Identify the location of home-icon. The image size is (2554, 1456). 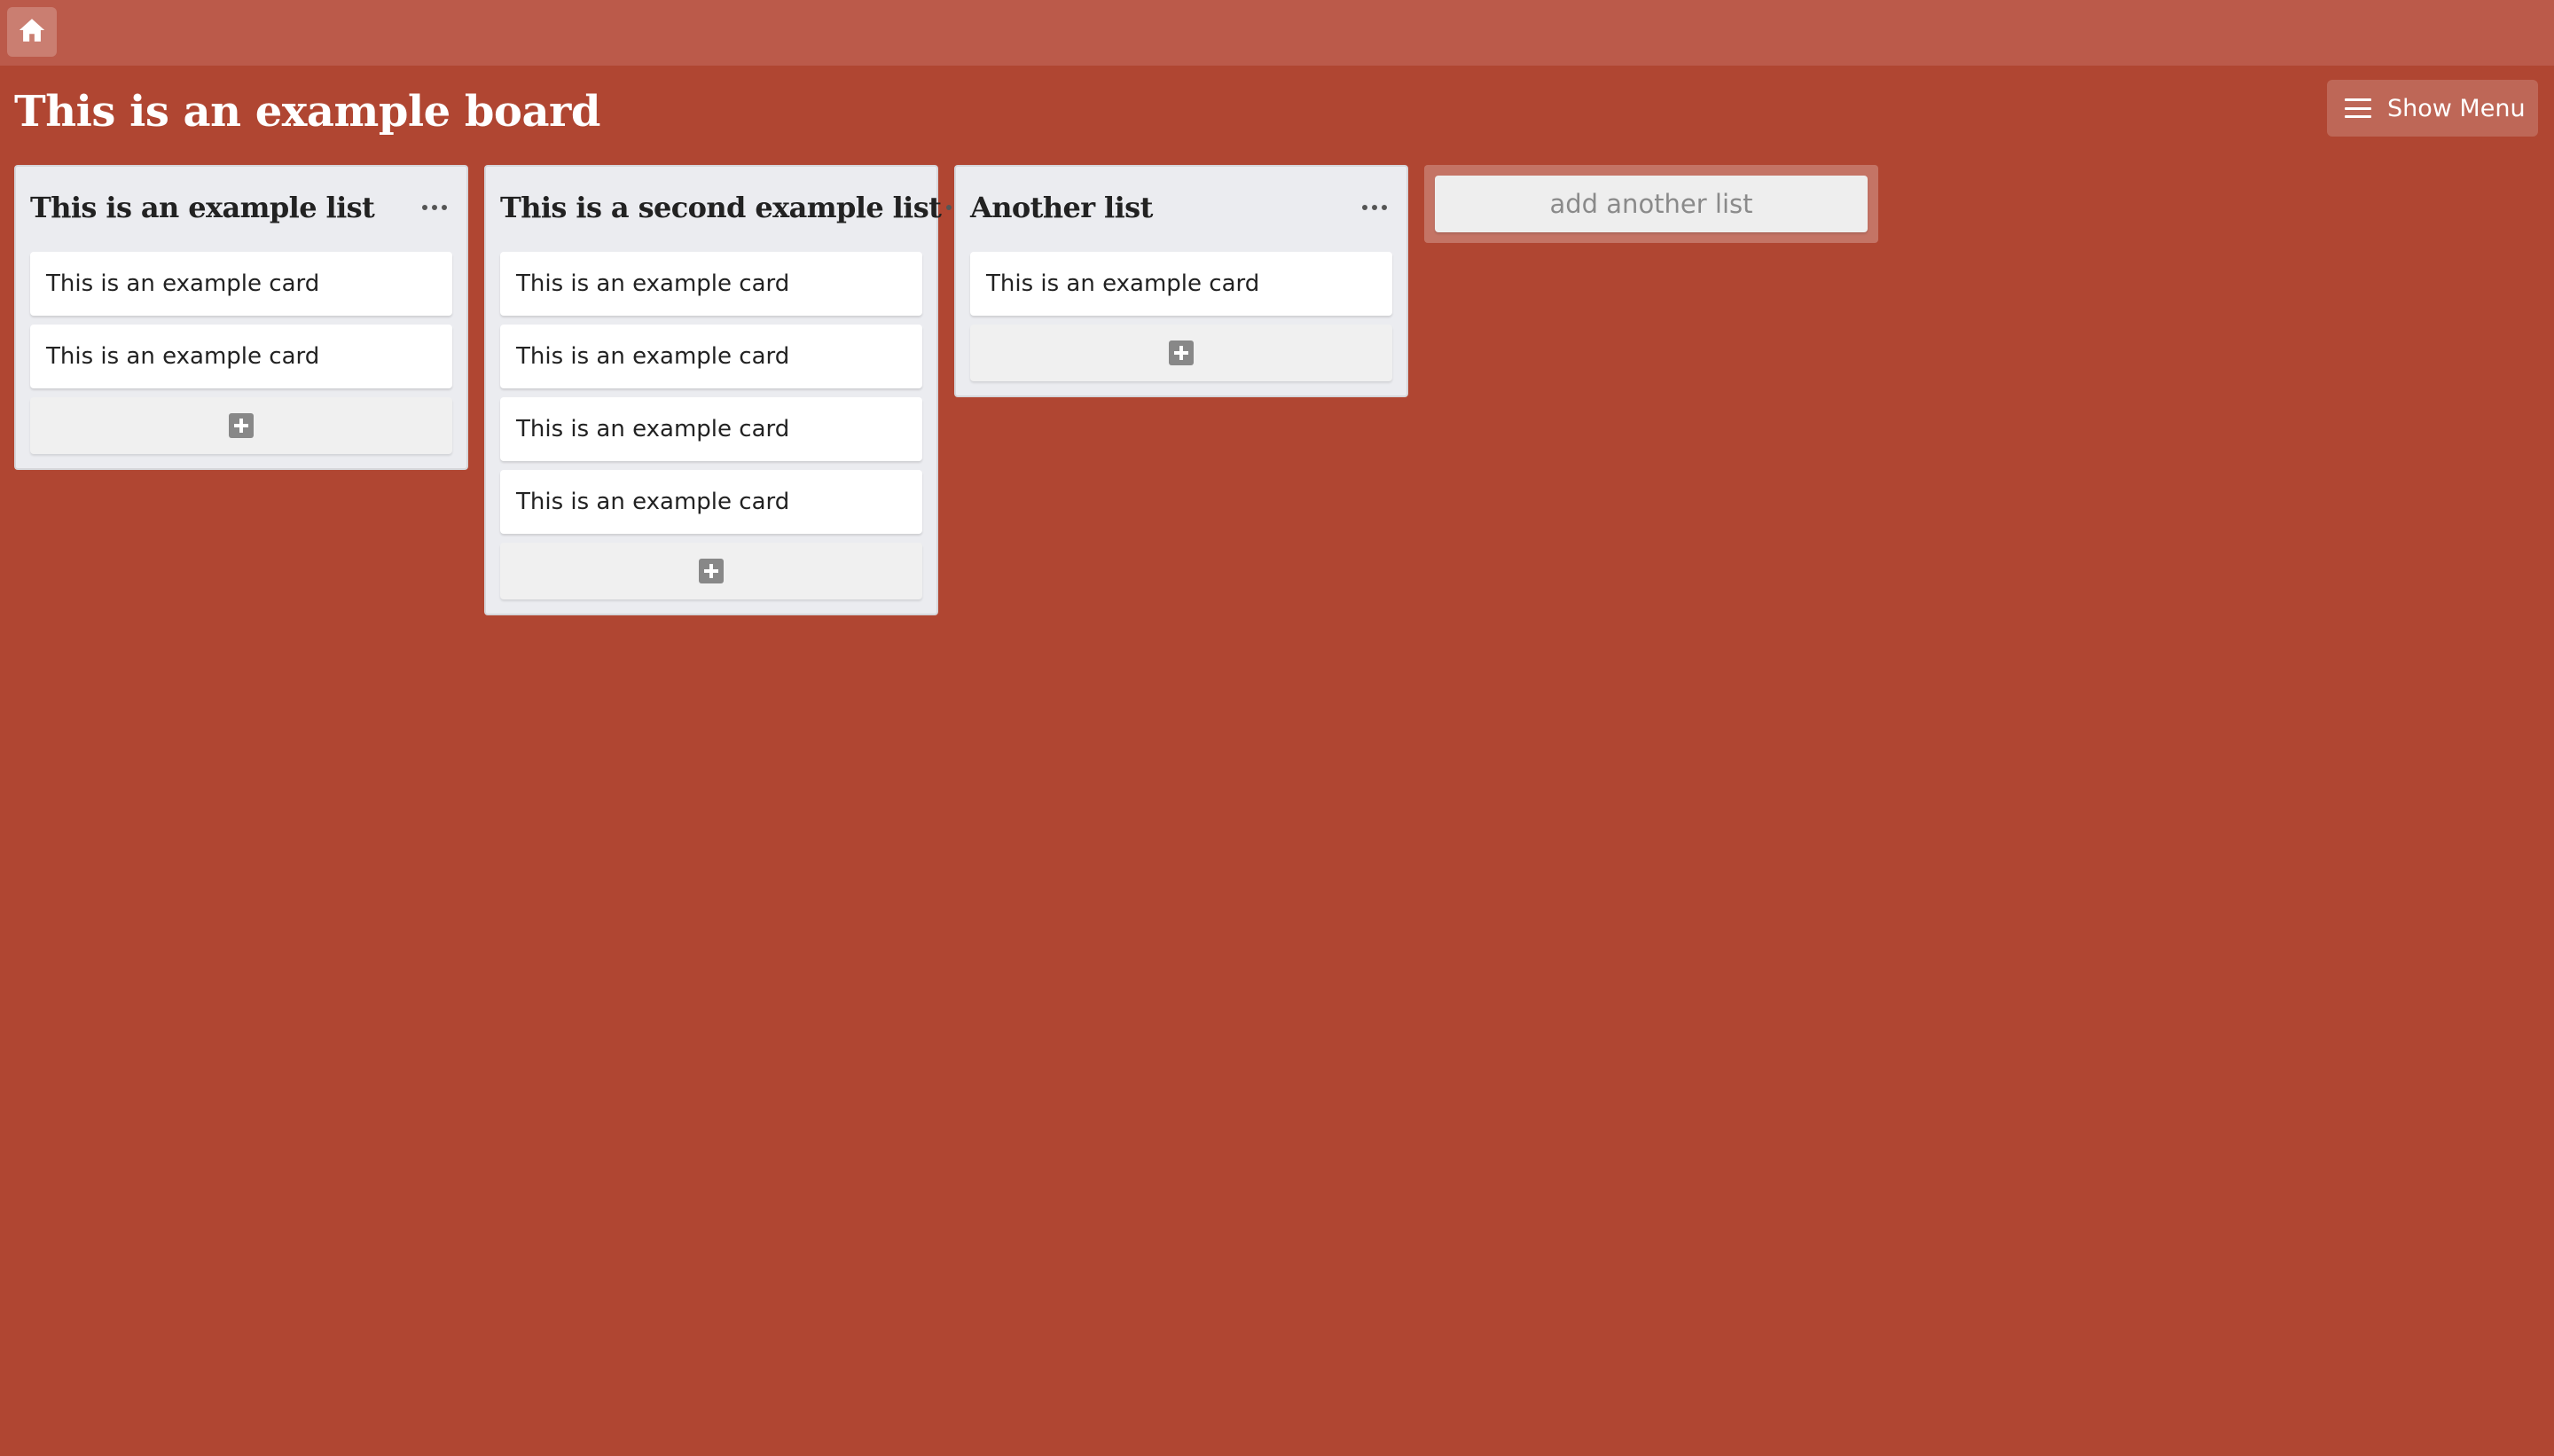
(32, 32).